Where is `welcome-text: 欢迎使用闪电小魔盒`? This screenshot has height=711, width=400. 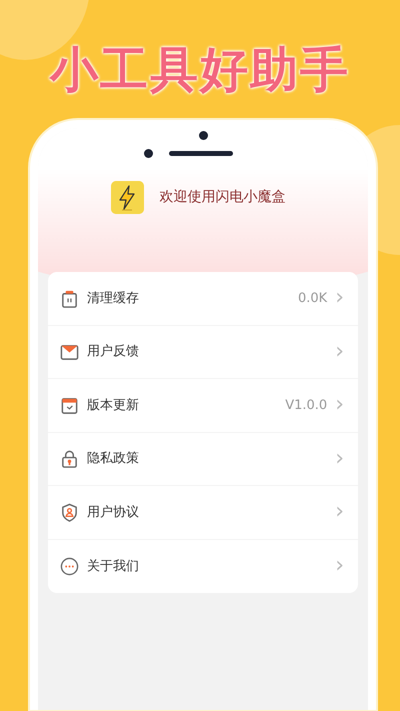
welcome-text: 欢迎使用闪电小魔盒 is located at coordinates (223, 197).